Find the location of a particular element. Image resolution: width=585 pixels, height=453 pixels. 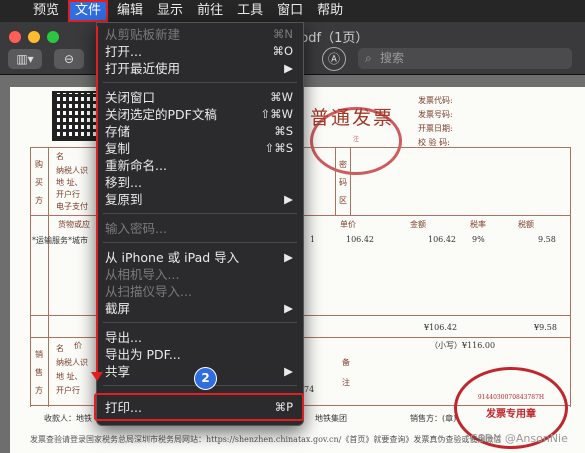

item-unit-price: 106.42 is located at coordinates (360, 239).